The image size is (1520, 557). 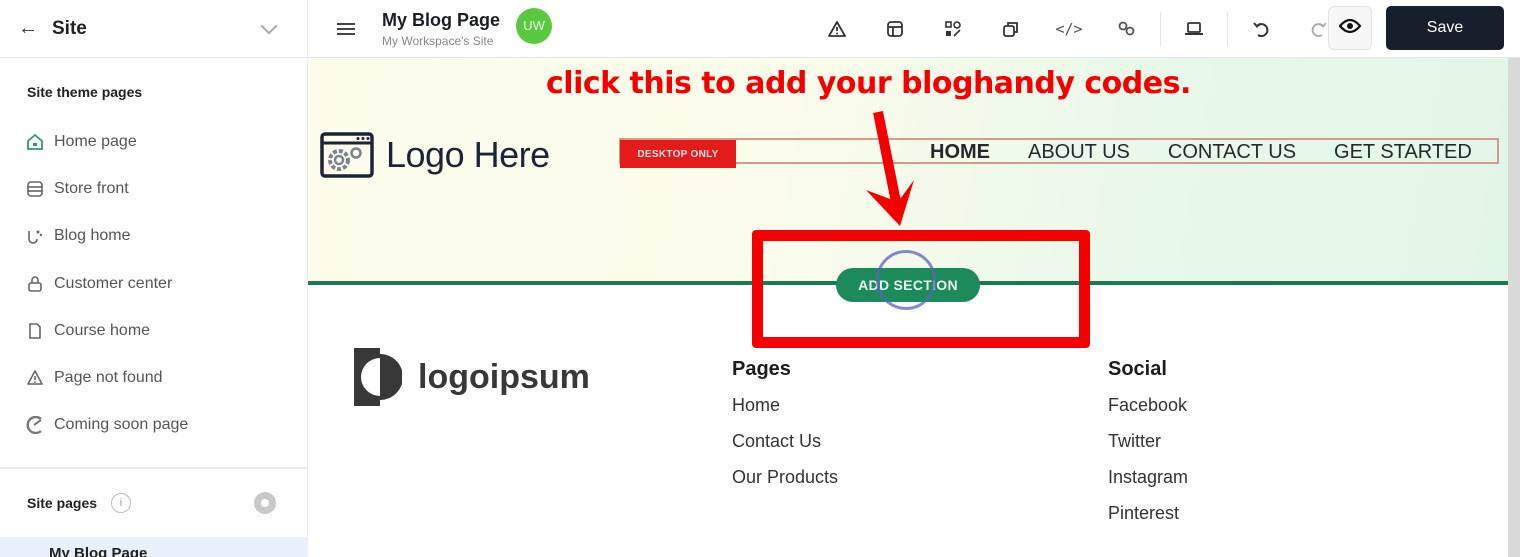 What do you see at coordinates (1069, 29) in the screenshot?
I see `code-icon: </>` at bounding box center [1069, 29].